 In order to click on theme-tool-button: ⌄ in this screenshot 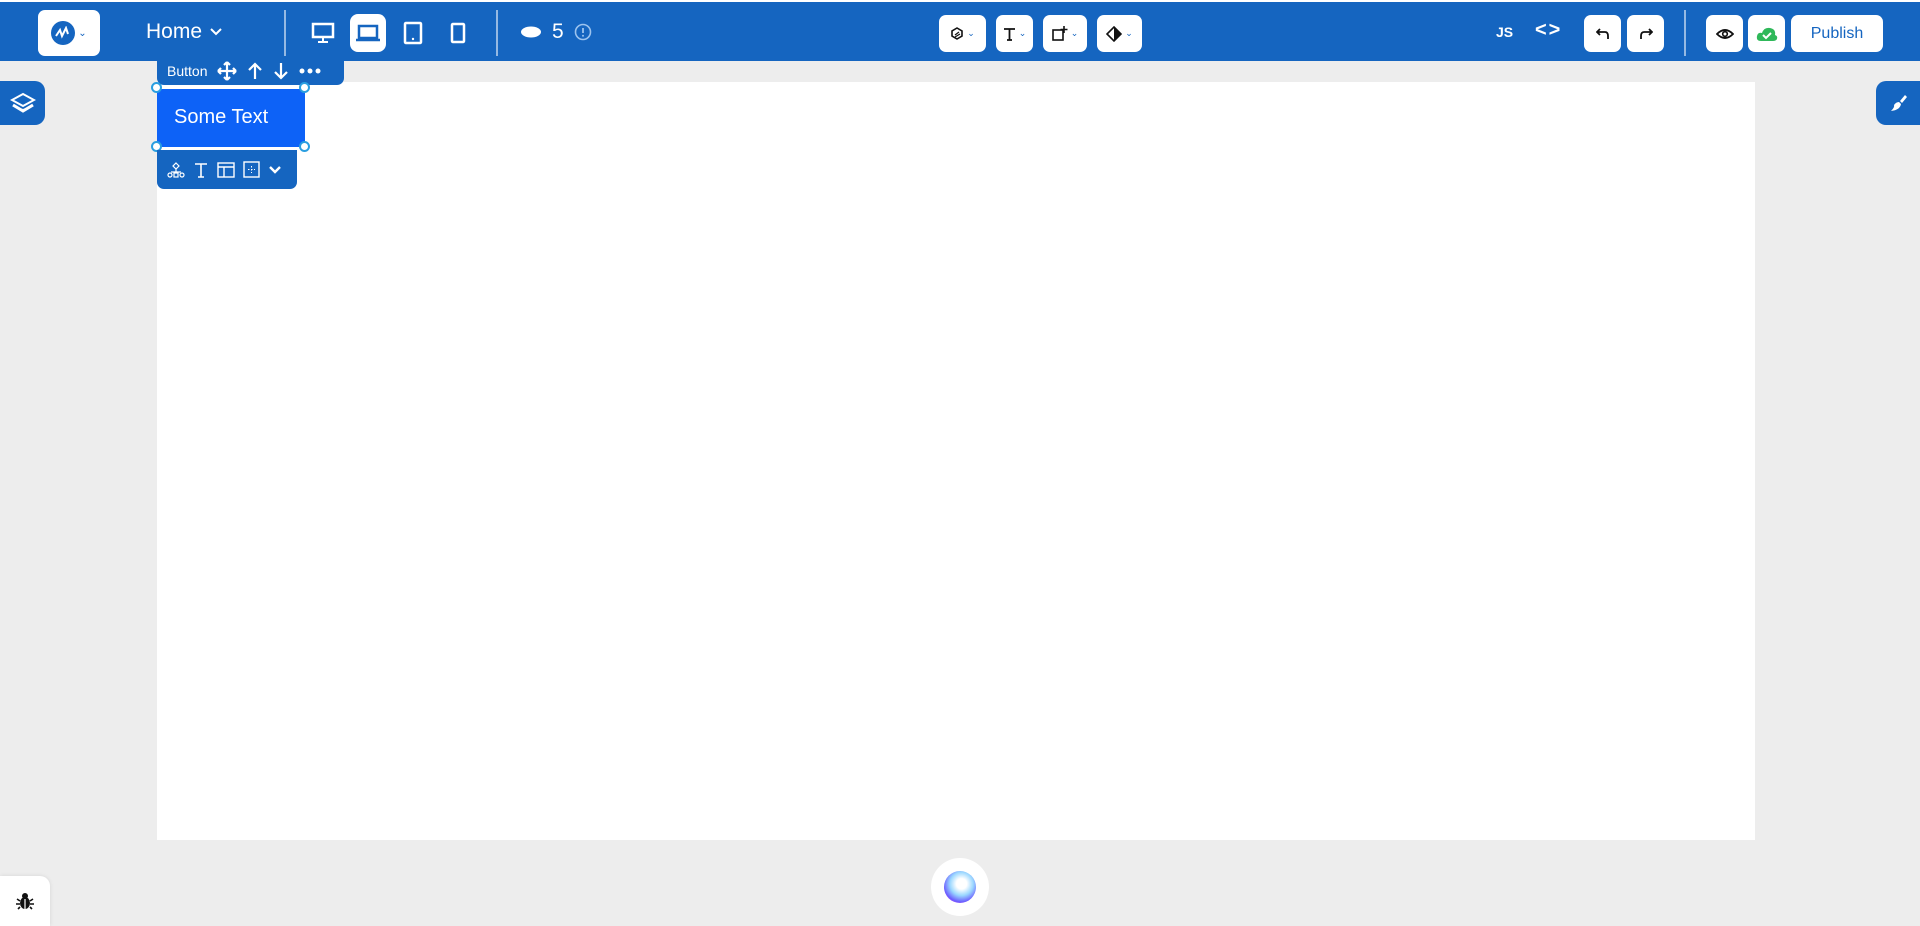, I will do `click(1119, 33)`.